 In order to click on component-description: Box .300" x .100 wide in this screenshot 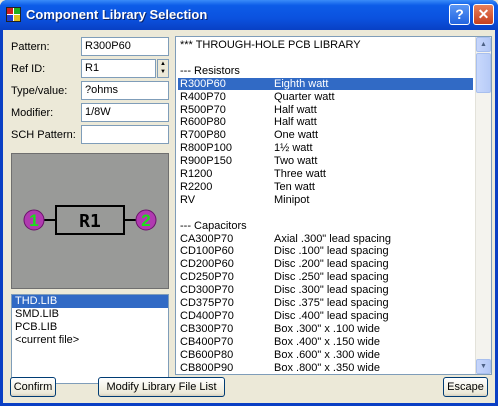, I will do `click(327, 328)`.